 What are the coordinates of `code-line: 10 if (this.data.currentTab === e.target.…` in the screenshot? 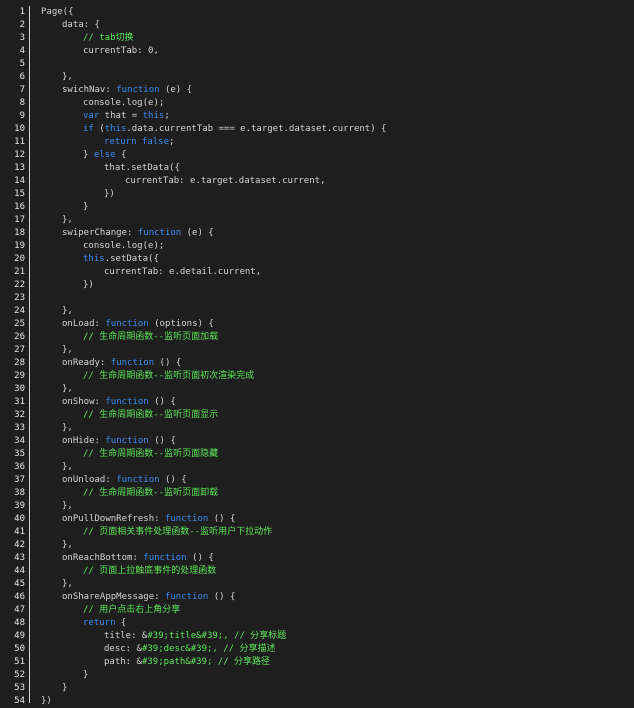 It's located at (317, 129).